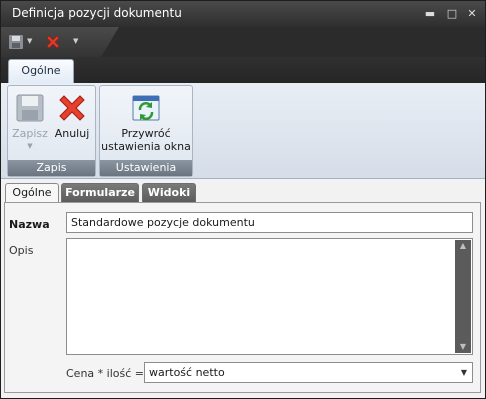 The width and height of the screenshot is (486, 399). What do you see at coordinates (97, 13) in the screenshot?
I see `window-title: Definicja pozycji dokumentu` at bounding box center [97, 13].